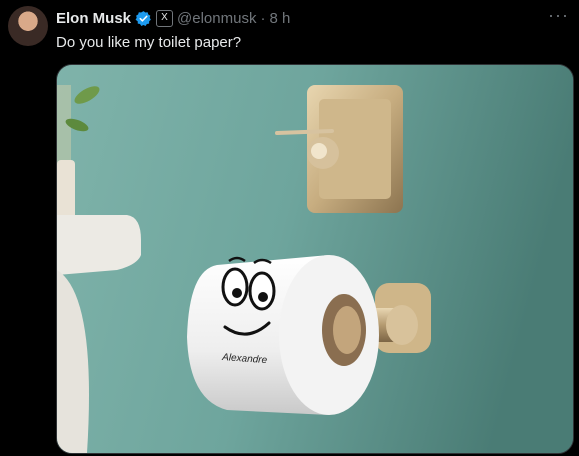 The height and width of the screenshot is (456, 579). What do you see at coordinates (216, 18) in the screenshot?
I see `author-handle: @elonmusk` at bounding box center [216, 18].